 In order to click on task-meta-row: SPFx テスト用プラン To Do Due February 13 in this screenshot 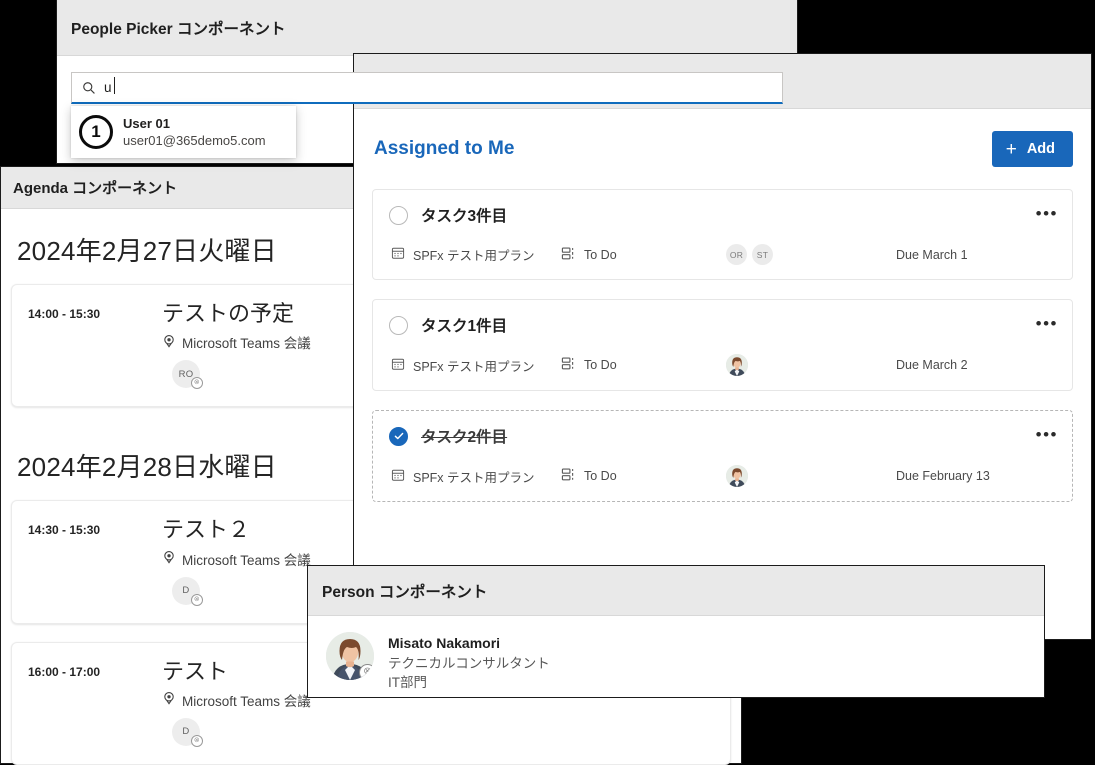, I will do `click(722, 476)`.